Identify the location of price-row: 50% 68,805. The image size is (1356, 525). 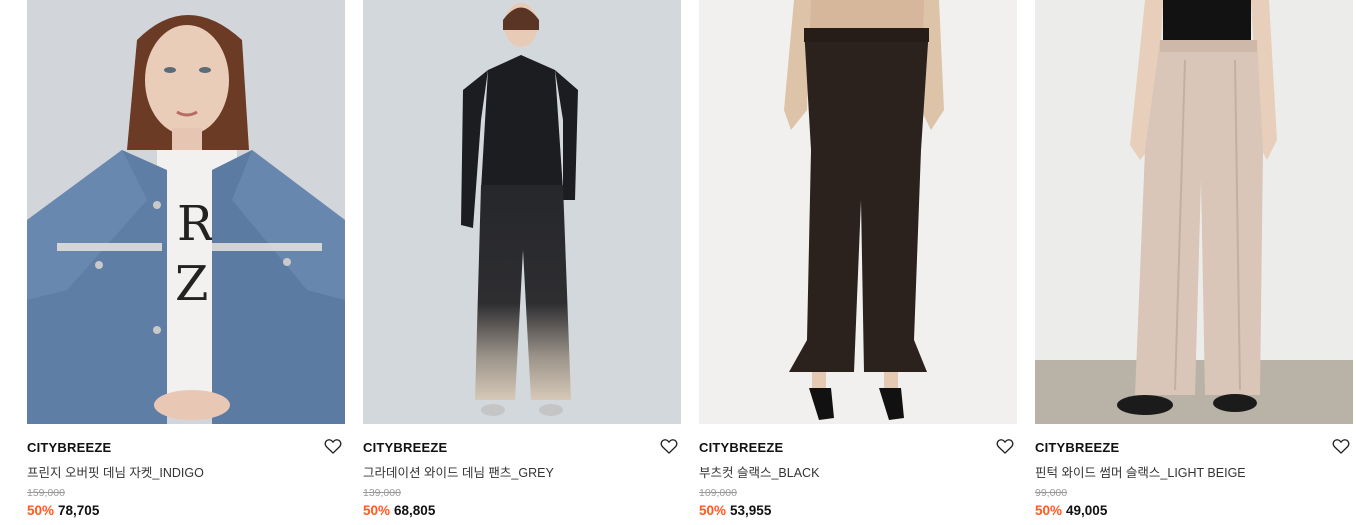
(399, 510).